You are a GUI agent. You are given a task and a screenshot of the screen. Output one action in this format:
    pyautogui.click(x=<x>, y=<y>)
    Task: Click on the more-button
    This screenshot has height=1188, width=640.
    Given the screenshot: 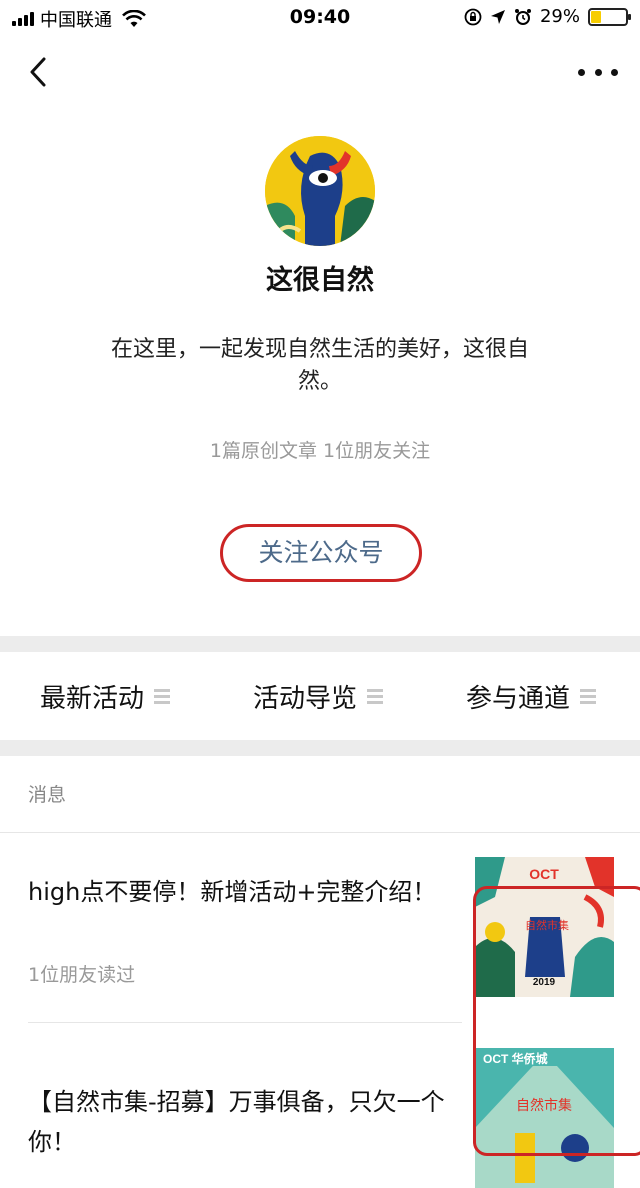 What is the action you would take?
    pyautogui.click(x=598, y=72)
    